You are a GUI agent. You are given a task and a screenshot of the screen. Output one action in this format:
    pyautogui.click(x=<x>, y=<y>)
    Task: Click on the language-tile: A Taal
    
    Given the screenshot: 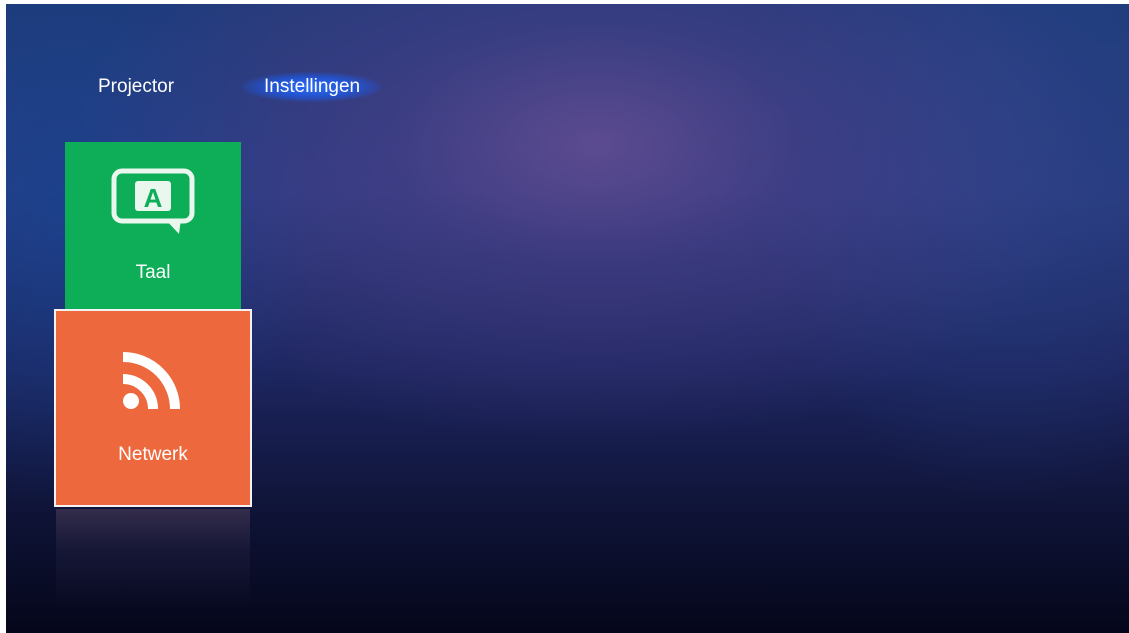 What is the action you would take?
    pyautogui.click(x=153, y=227)
    